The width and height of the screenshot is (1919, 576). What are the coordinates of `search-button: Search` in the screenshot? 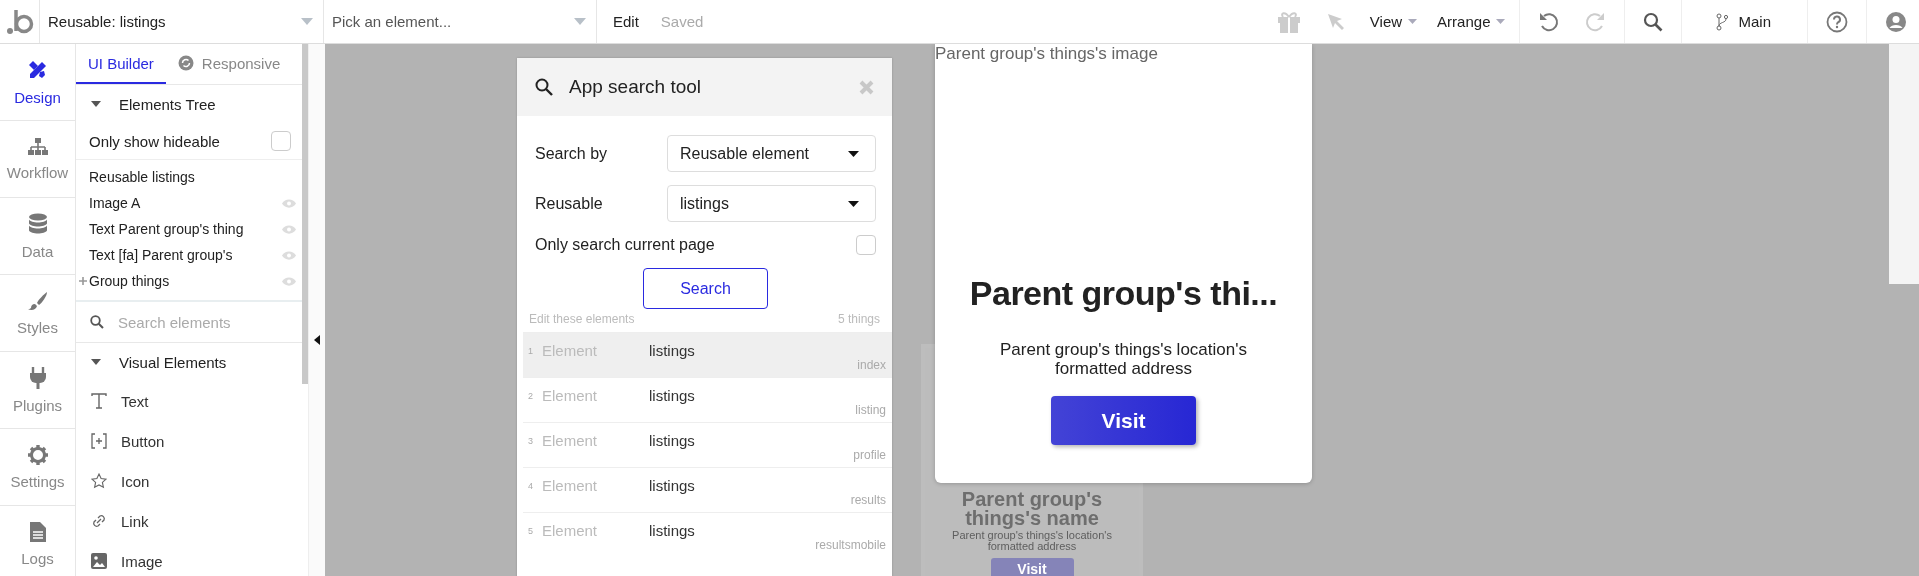 It's located at (705, 288).